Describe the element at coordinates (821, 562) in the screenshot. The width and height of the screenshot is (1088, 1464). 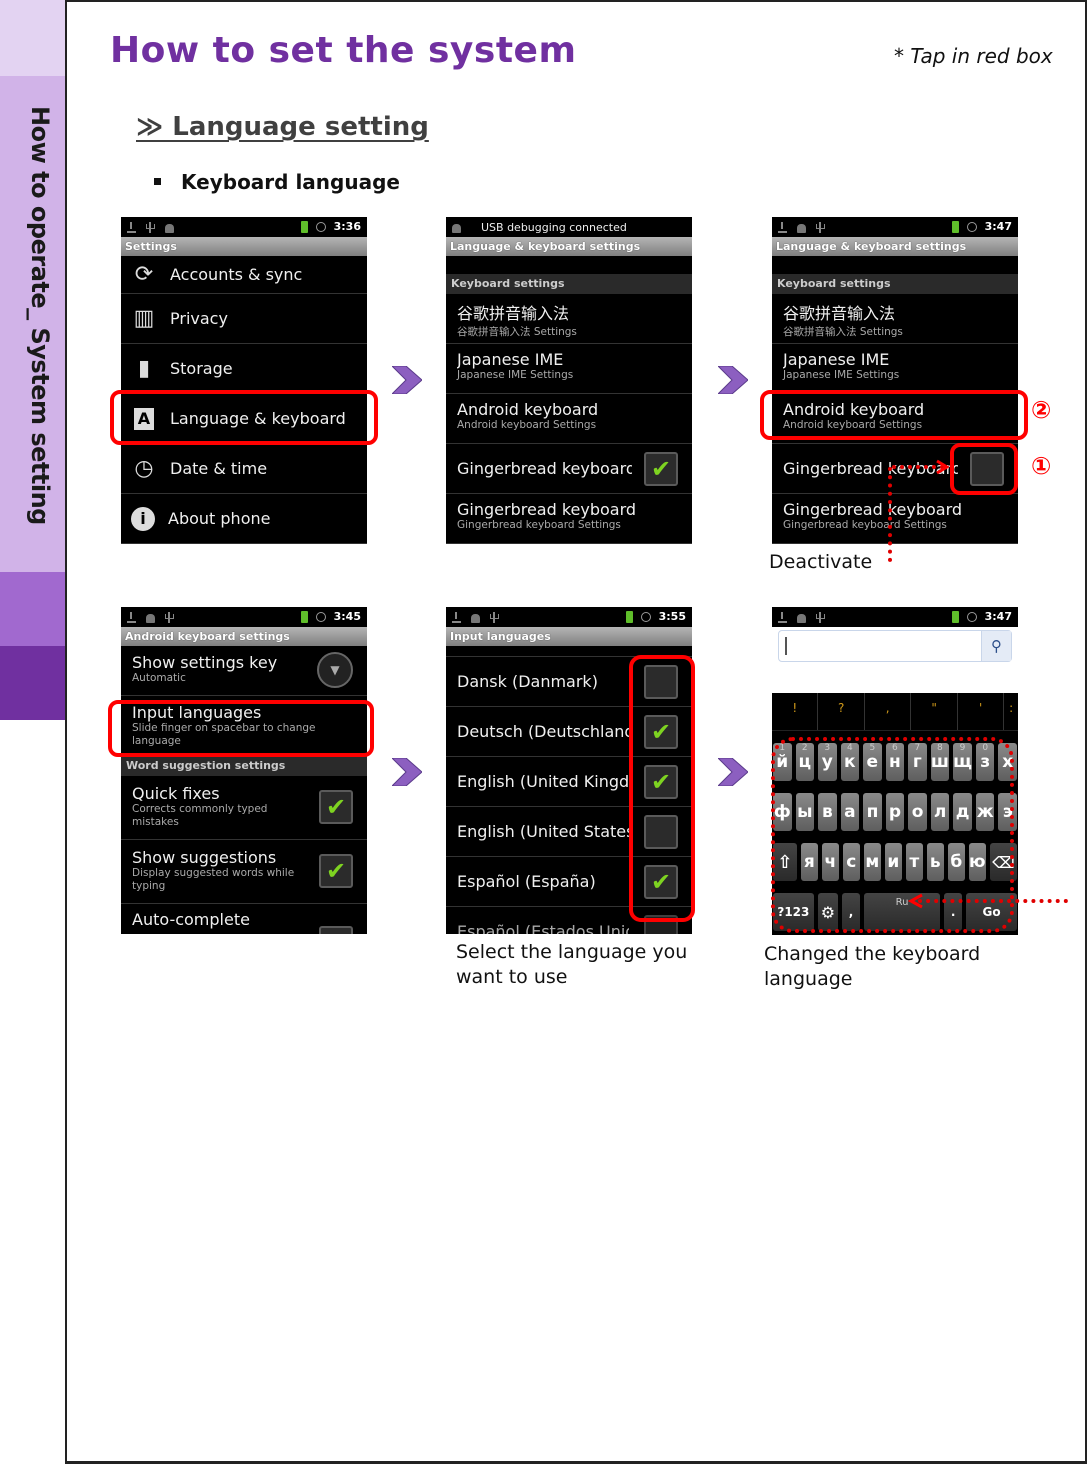
I see `caption-deactivate: Deactivate` at that location.